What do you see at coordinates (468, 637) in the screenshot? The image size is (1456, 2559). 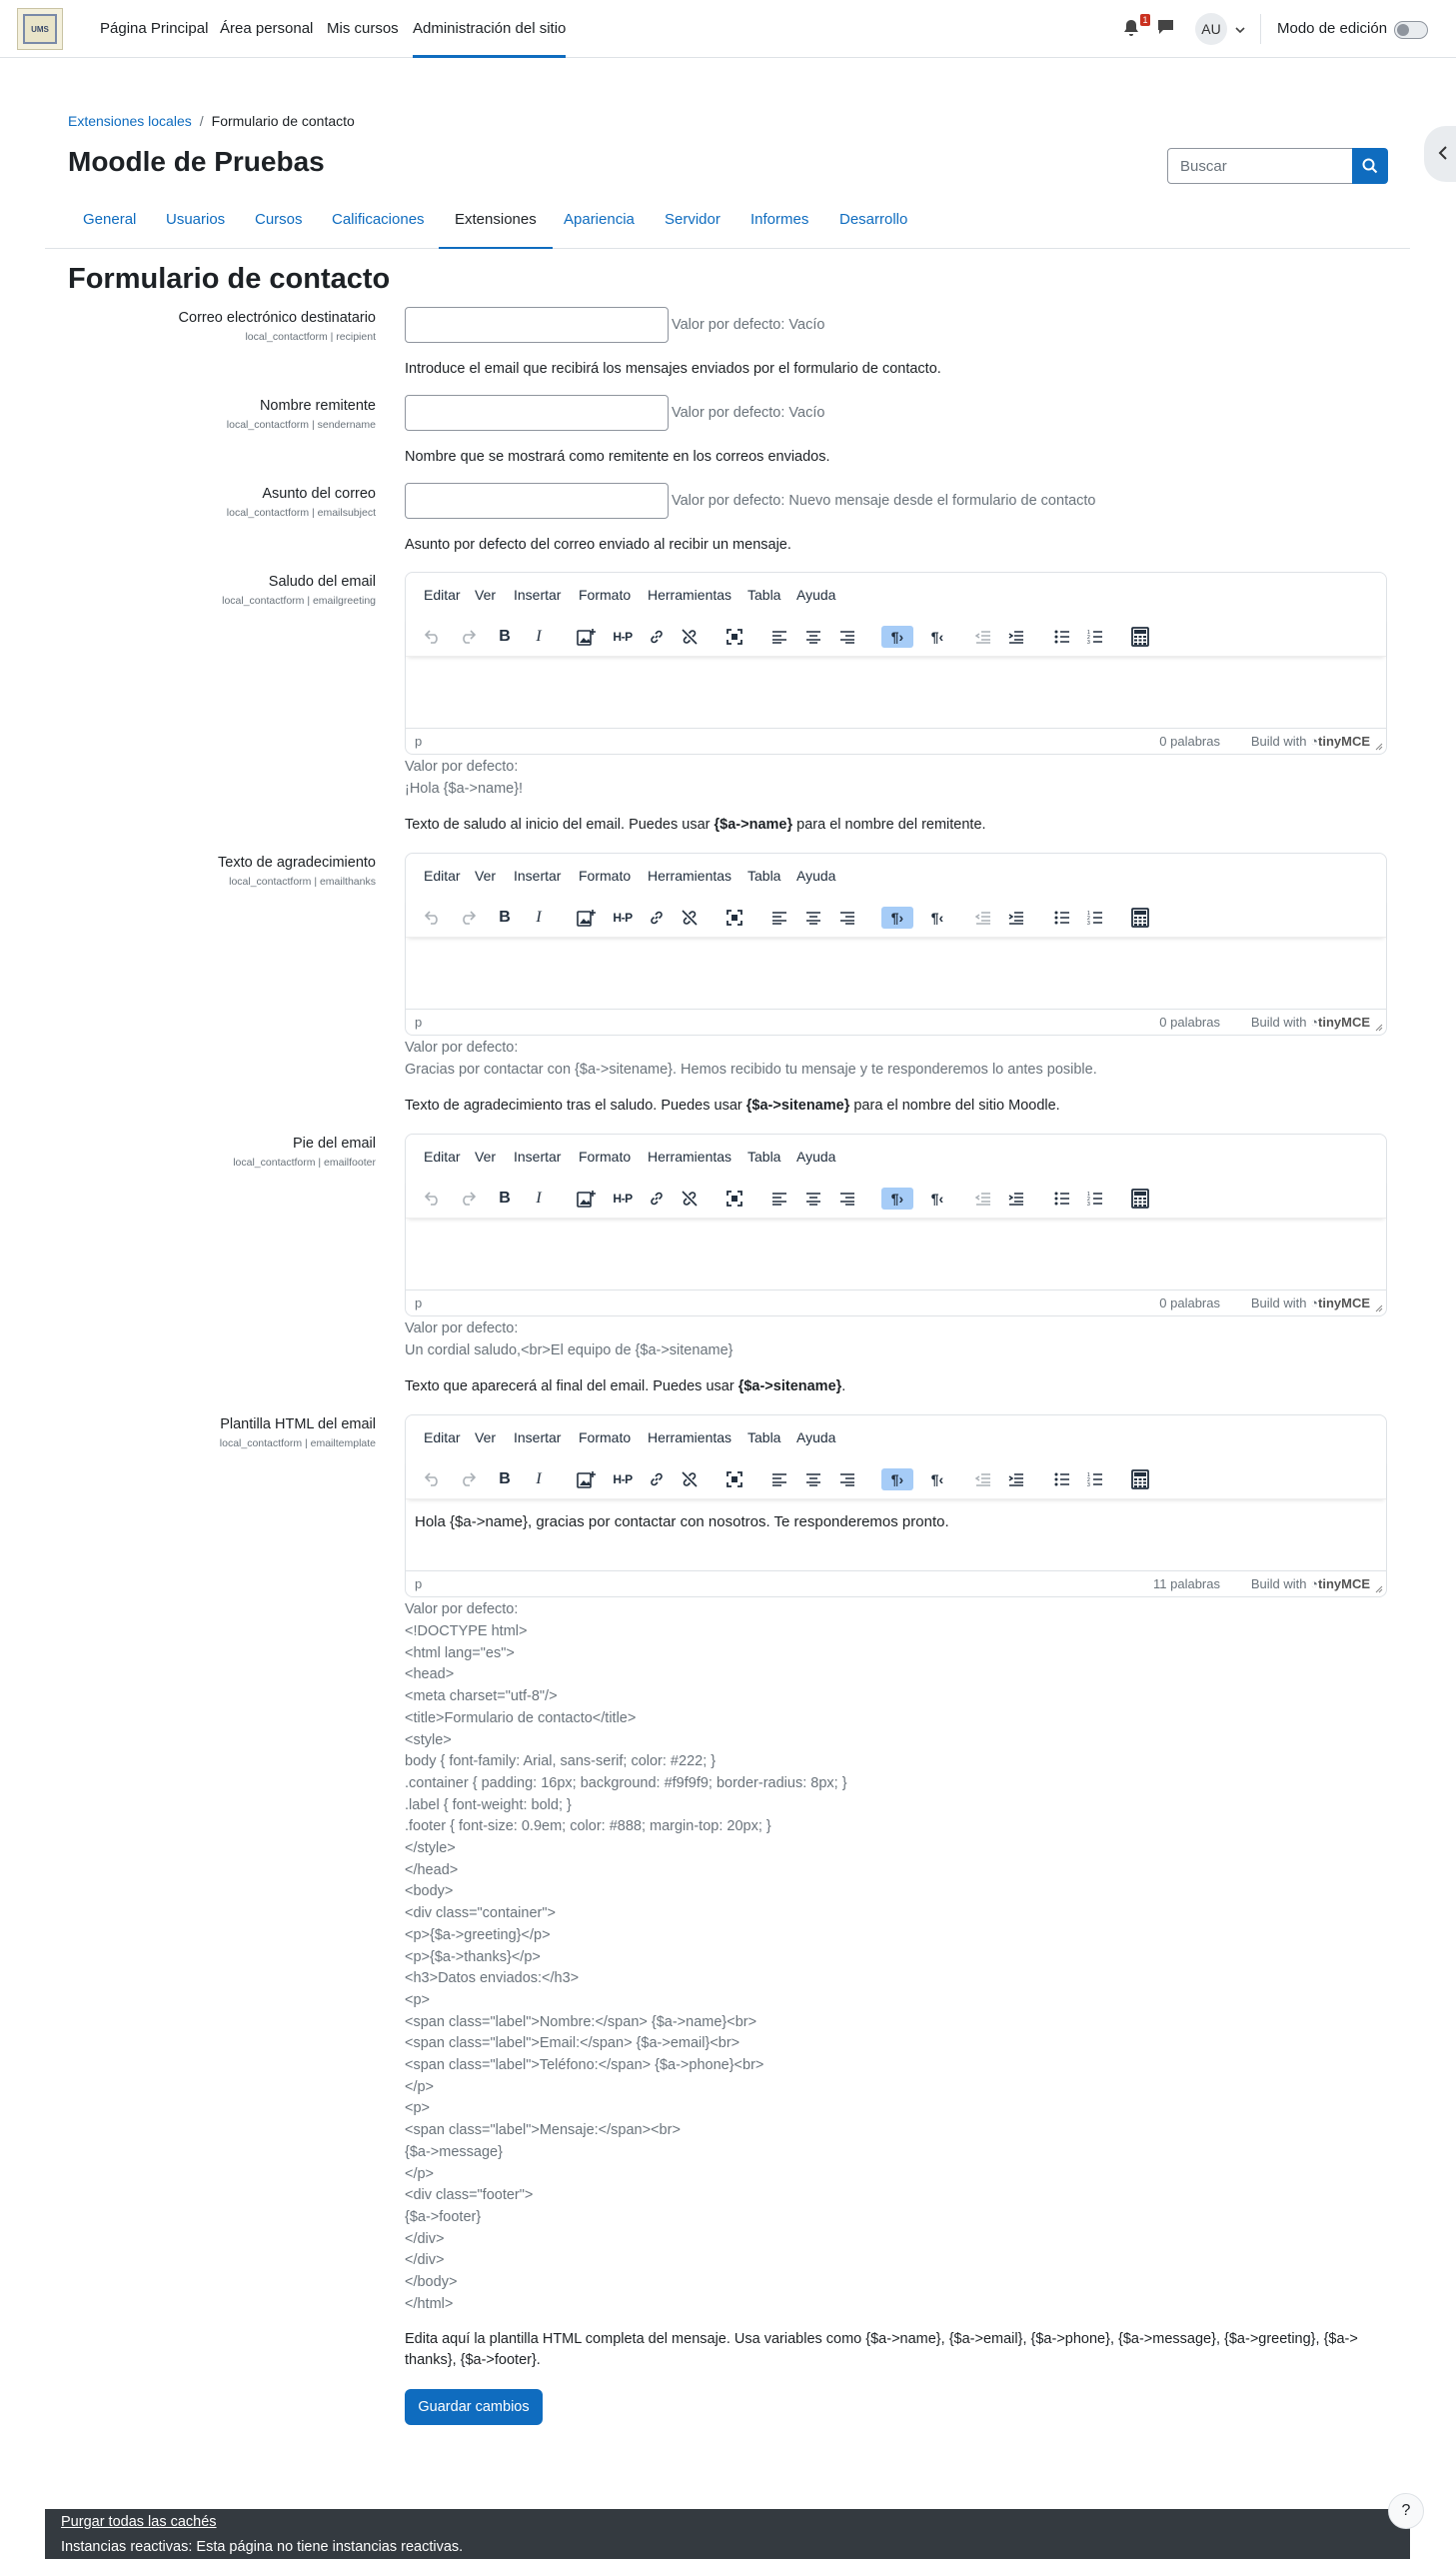 I see `redo-icon` at bounding box center [468, 637].